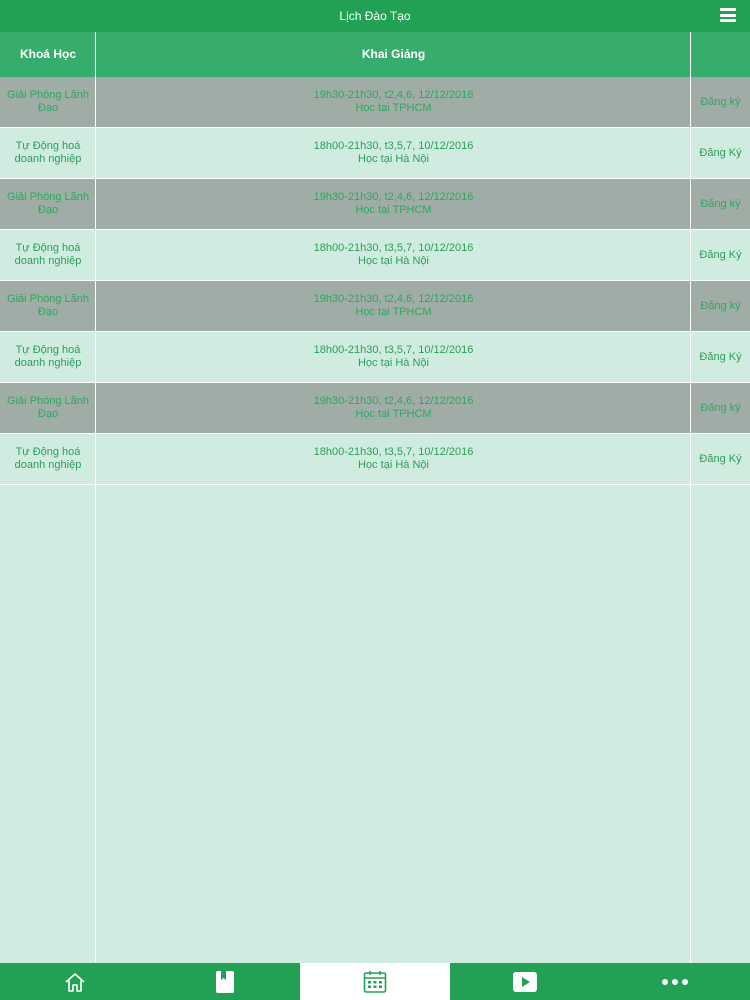 The width and height of the screenshot is (750, 1000). I want to click on tab-courses, so click(225, 981).